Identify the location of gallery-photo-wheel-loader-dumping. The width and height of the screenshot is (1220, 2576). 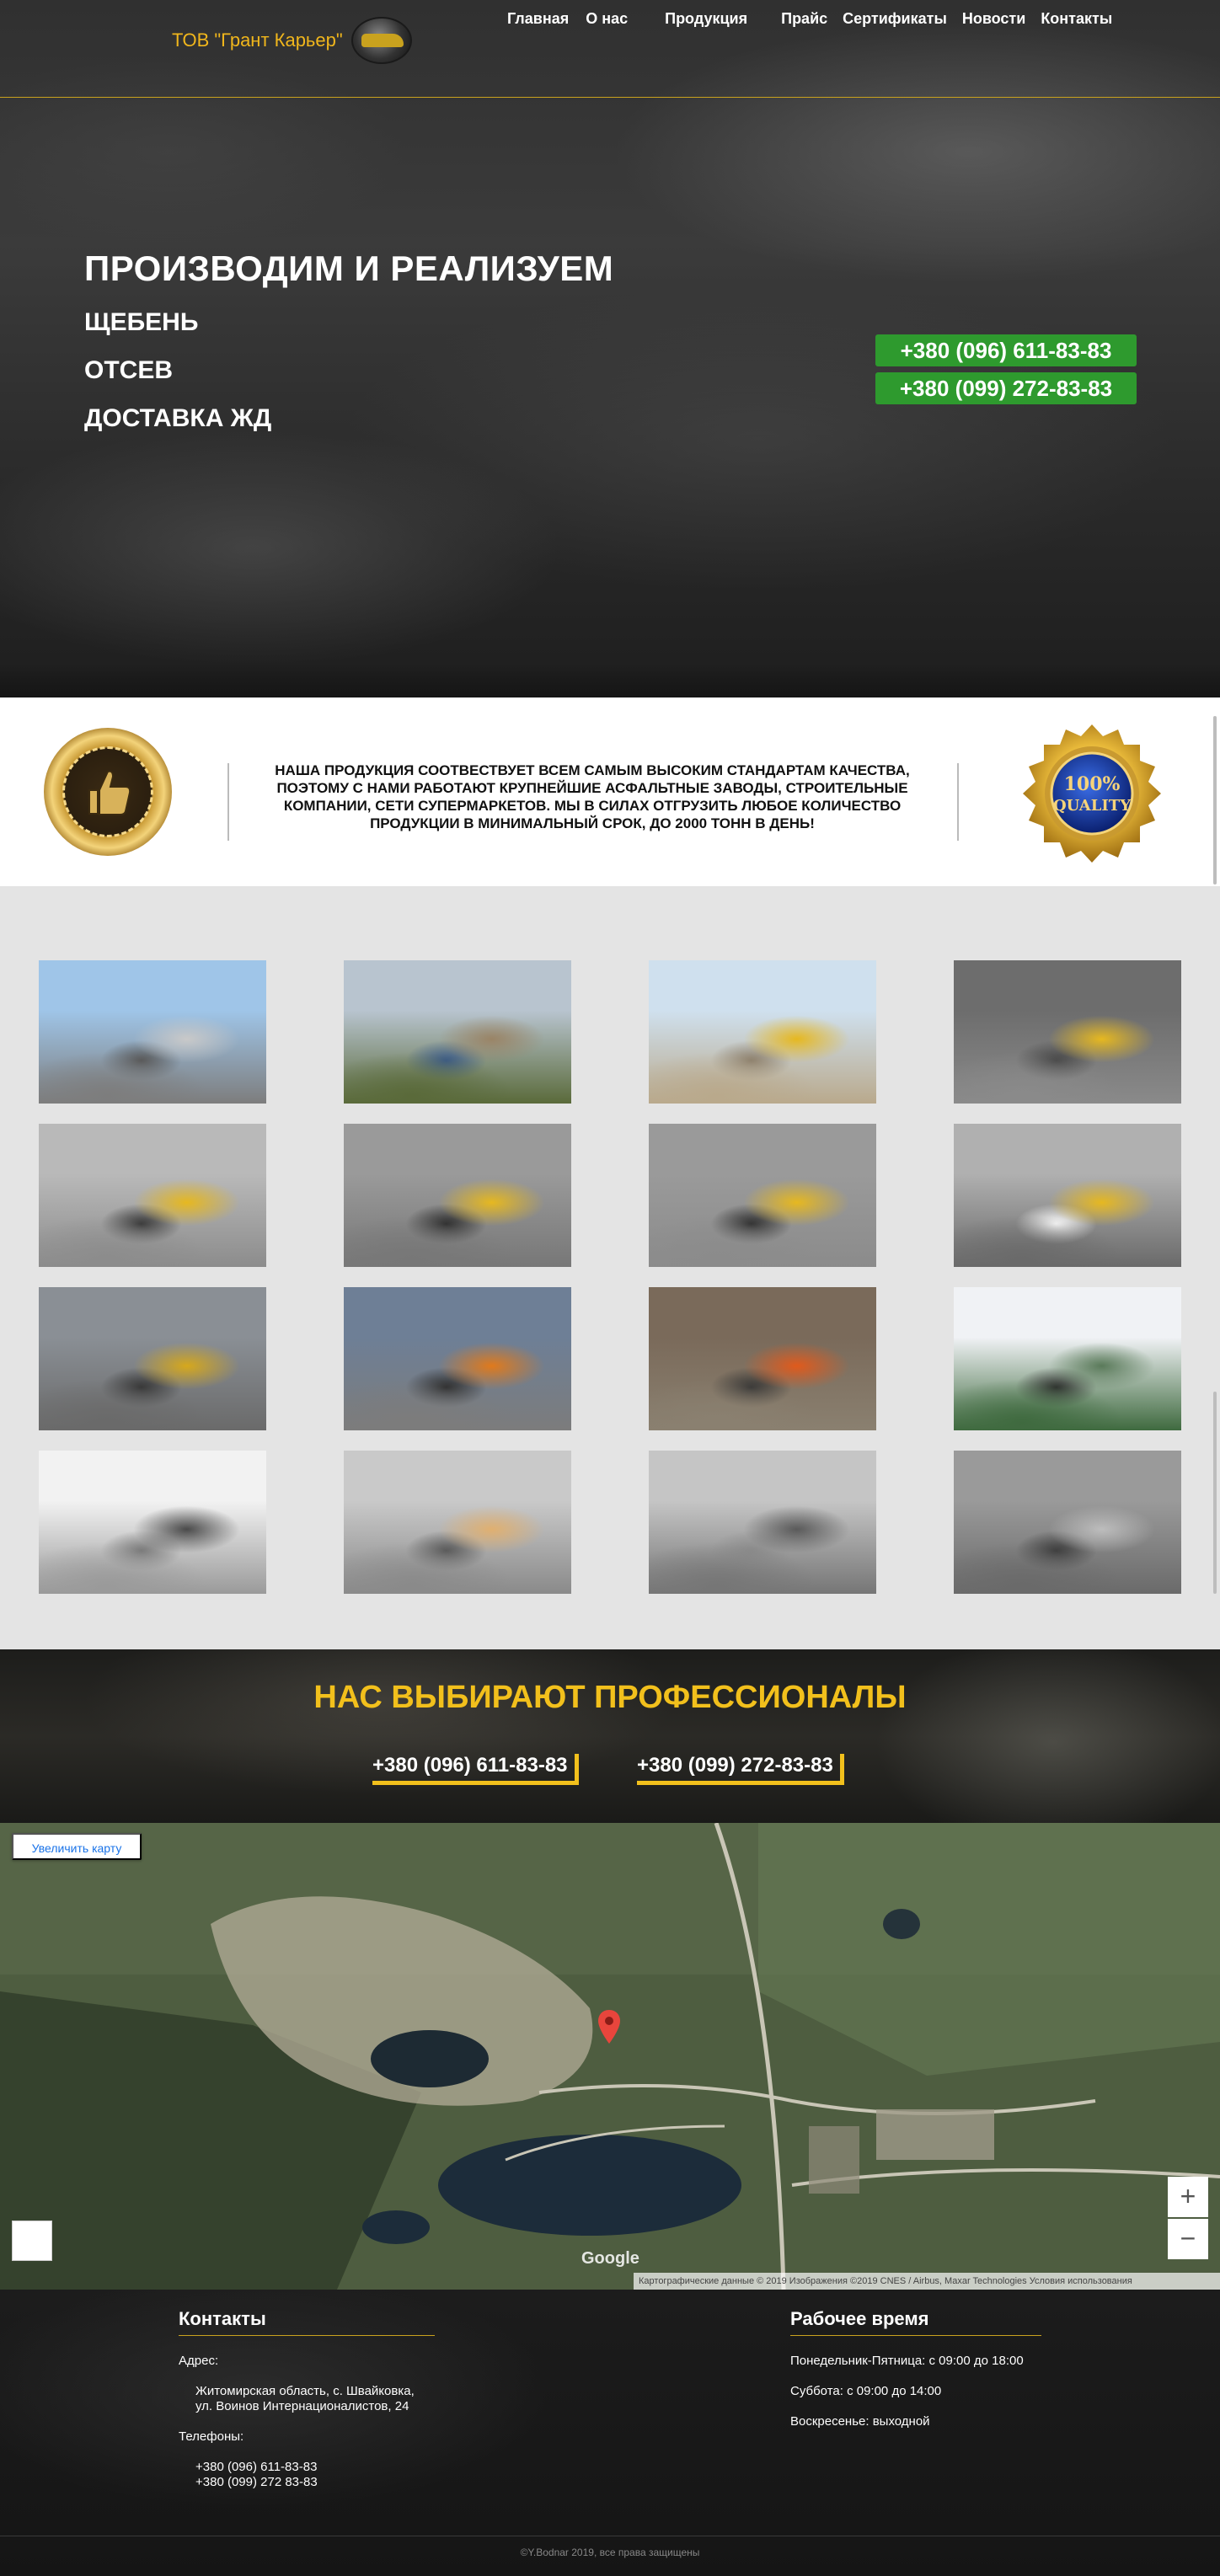
(152, 1195).